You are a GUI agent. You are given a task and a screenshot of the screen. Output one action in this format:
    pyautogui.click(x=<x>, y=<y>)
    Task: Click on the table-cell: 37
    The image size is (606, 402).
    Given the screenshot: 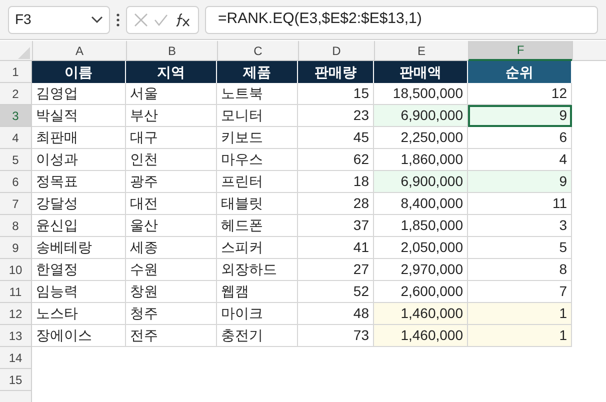 What is the action you would take?
    pyautogui.click(x=336, y=226)
    